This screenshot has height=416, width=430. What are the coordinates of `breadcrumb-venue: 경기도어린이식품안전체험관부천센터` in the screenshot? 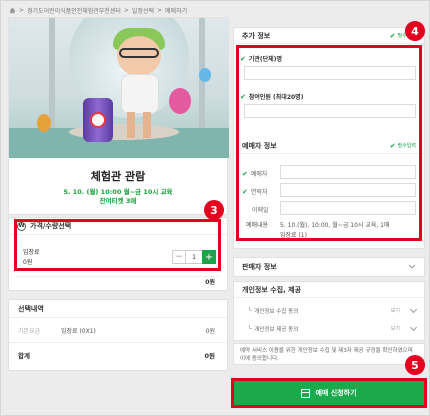 It's located at (74, 10).